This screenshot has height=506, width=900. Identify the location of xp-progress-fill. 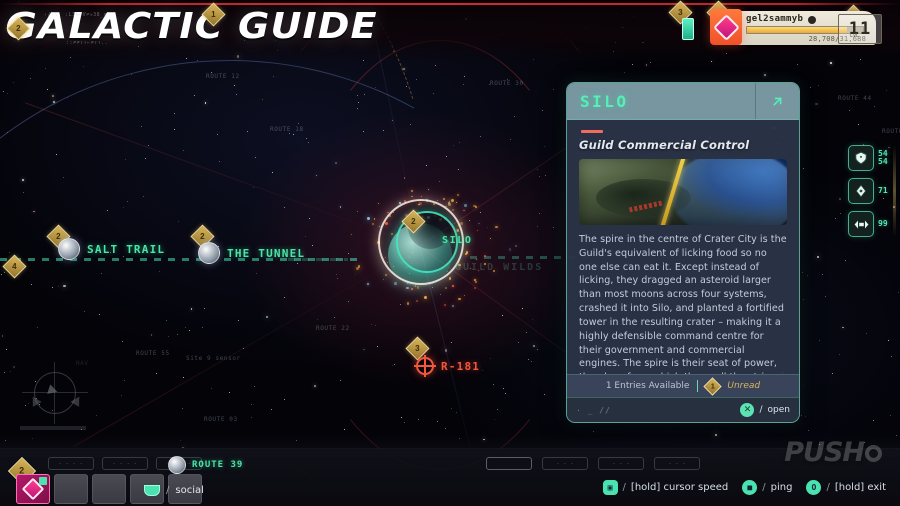
(797, 30).